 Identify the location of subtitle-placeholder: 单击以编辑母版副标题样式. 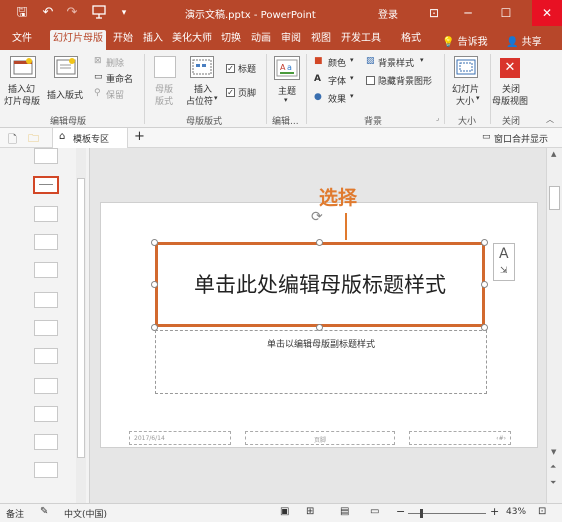
(321, 362).